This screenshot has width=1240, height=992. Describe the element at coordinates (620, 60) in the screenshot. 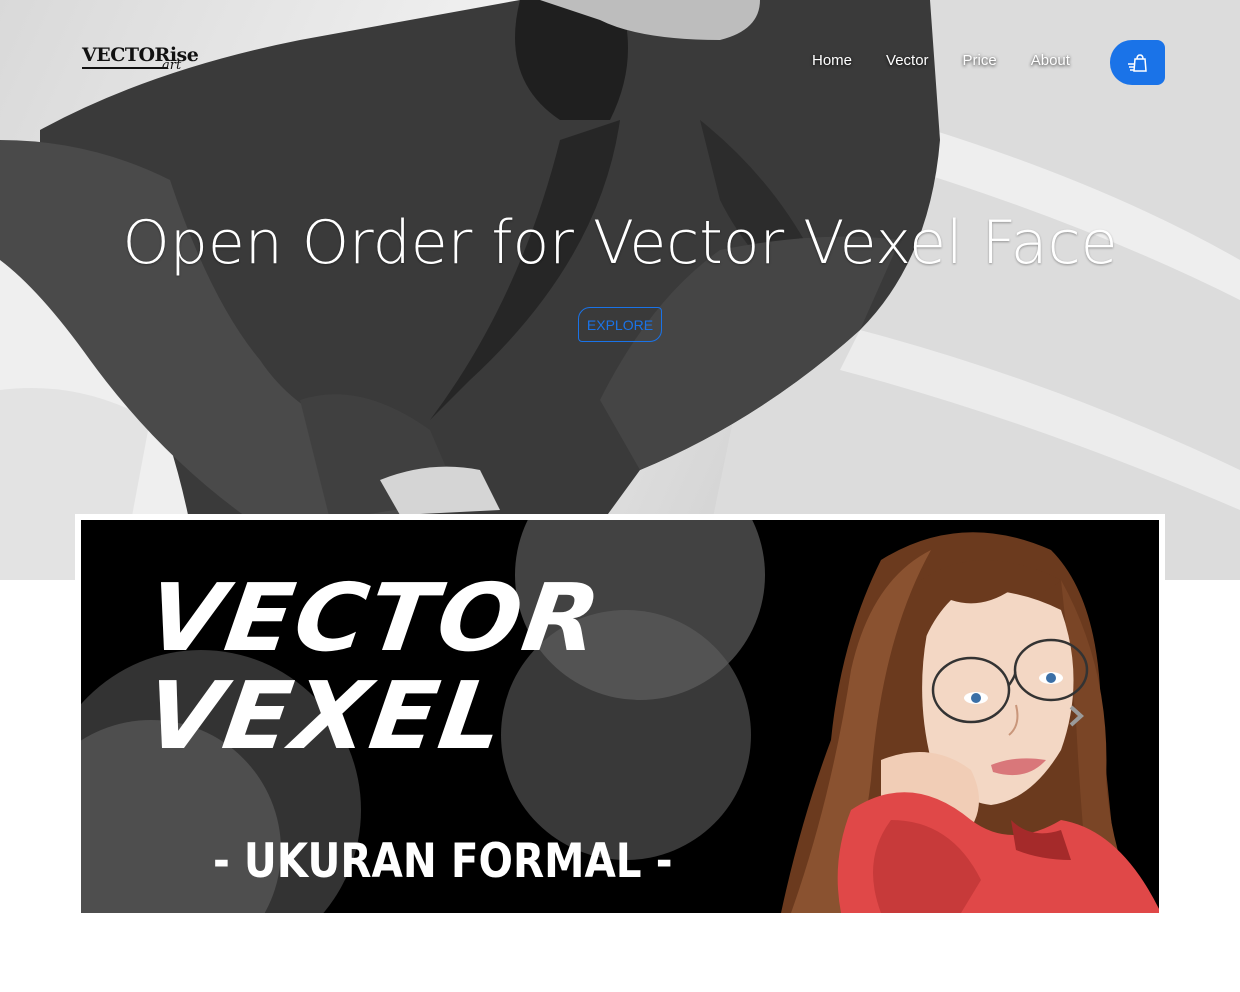

I see `top-navbar: VECTORise art Home Vector Price About` at that location.